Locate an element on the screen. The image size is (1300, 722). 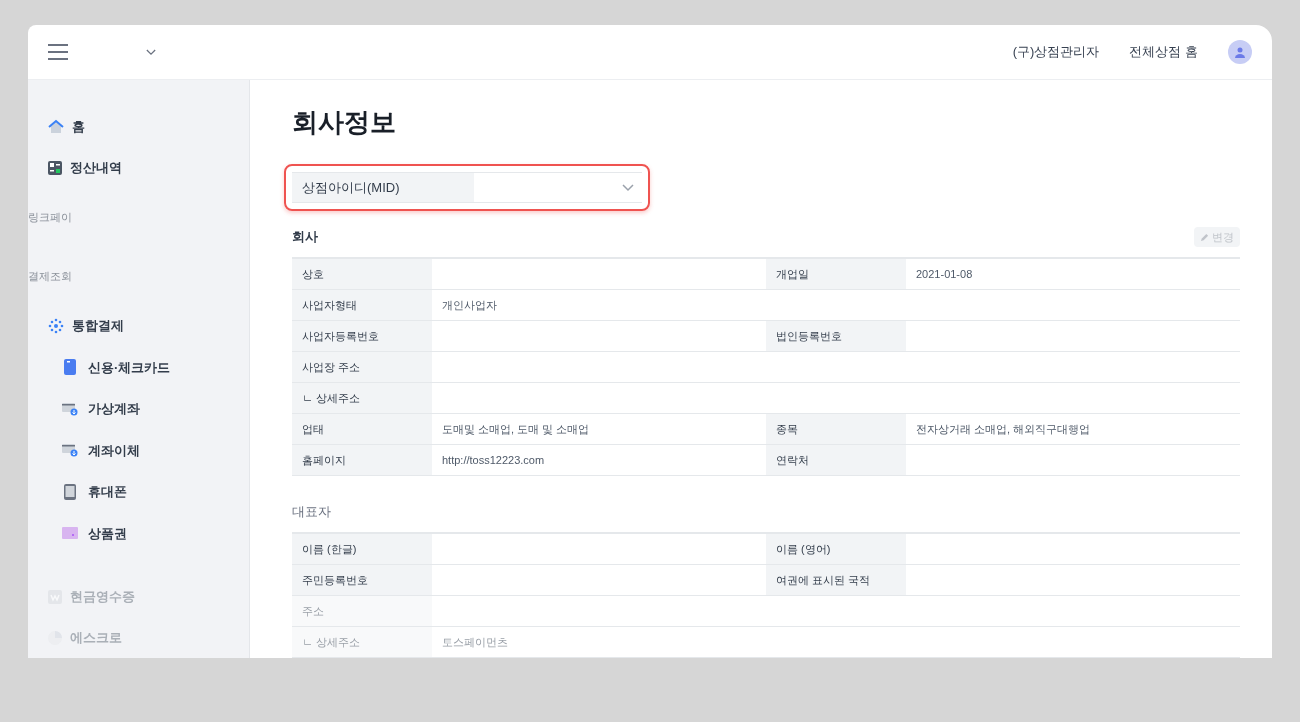
row-label: 상호 is located at coordinates (362, 274).